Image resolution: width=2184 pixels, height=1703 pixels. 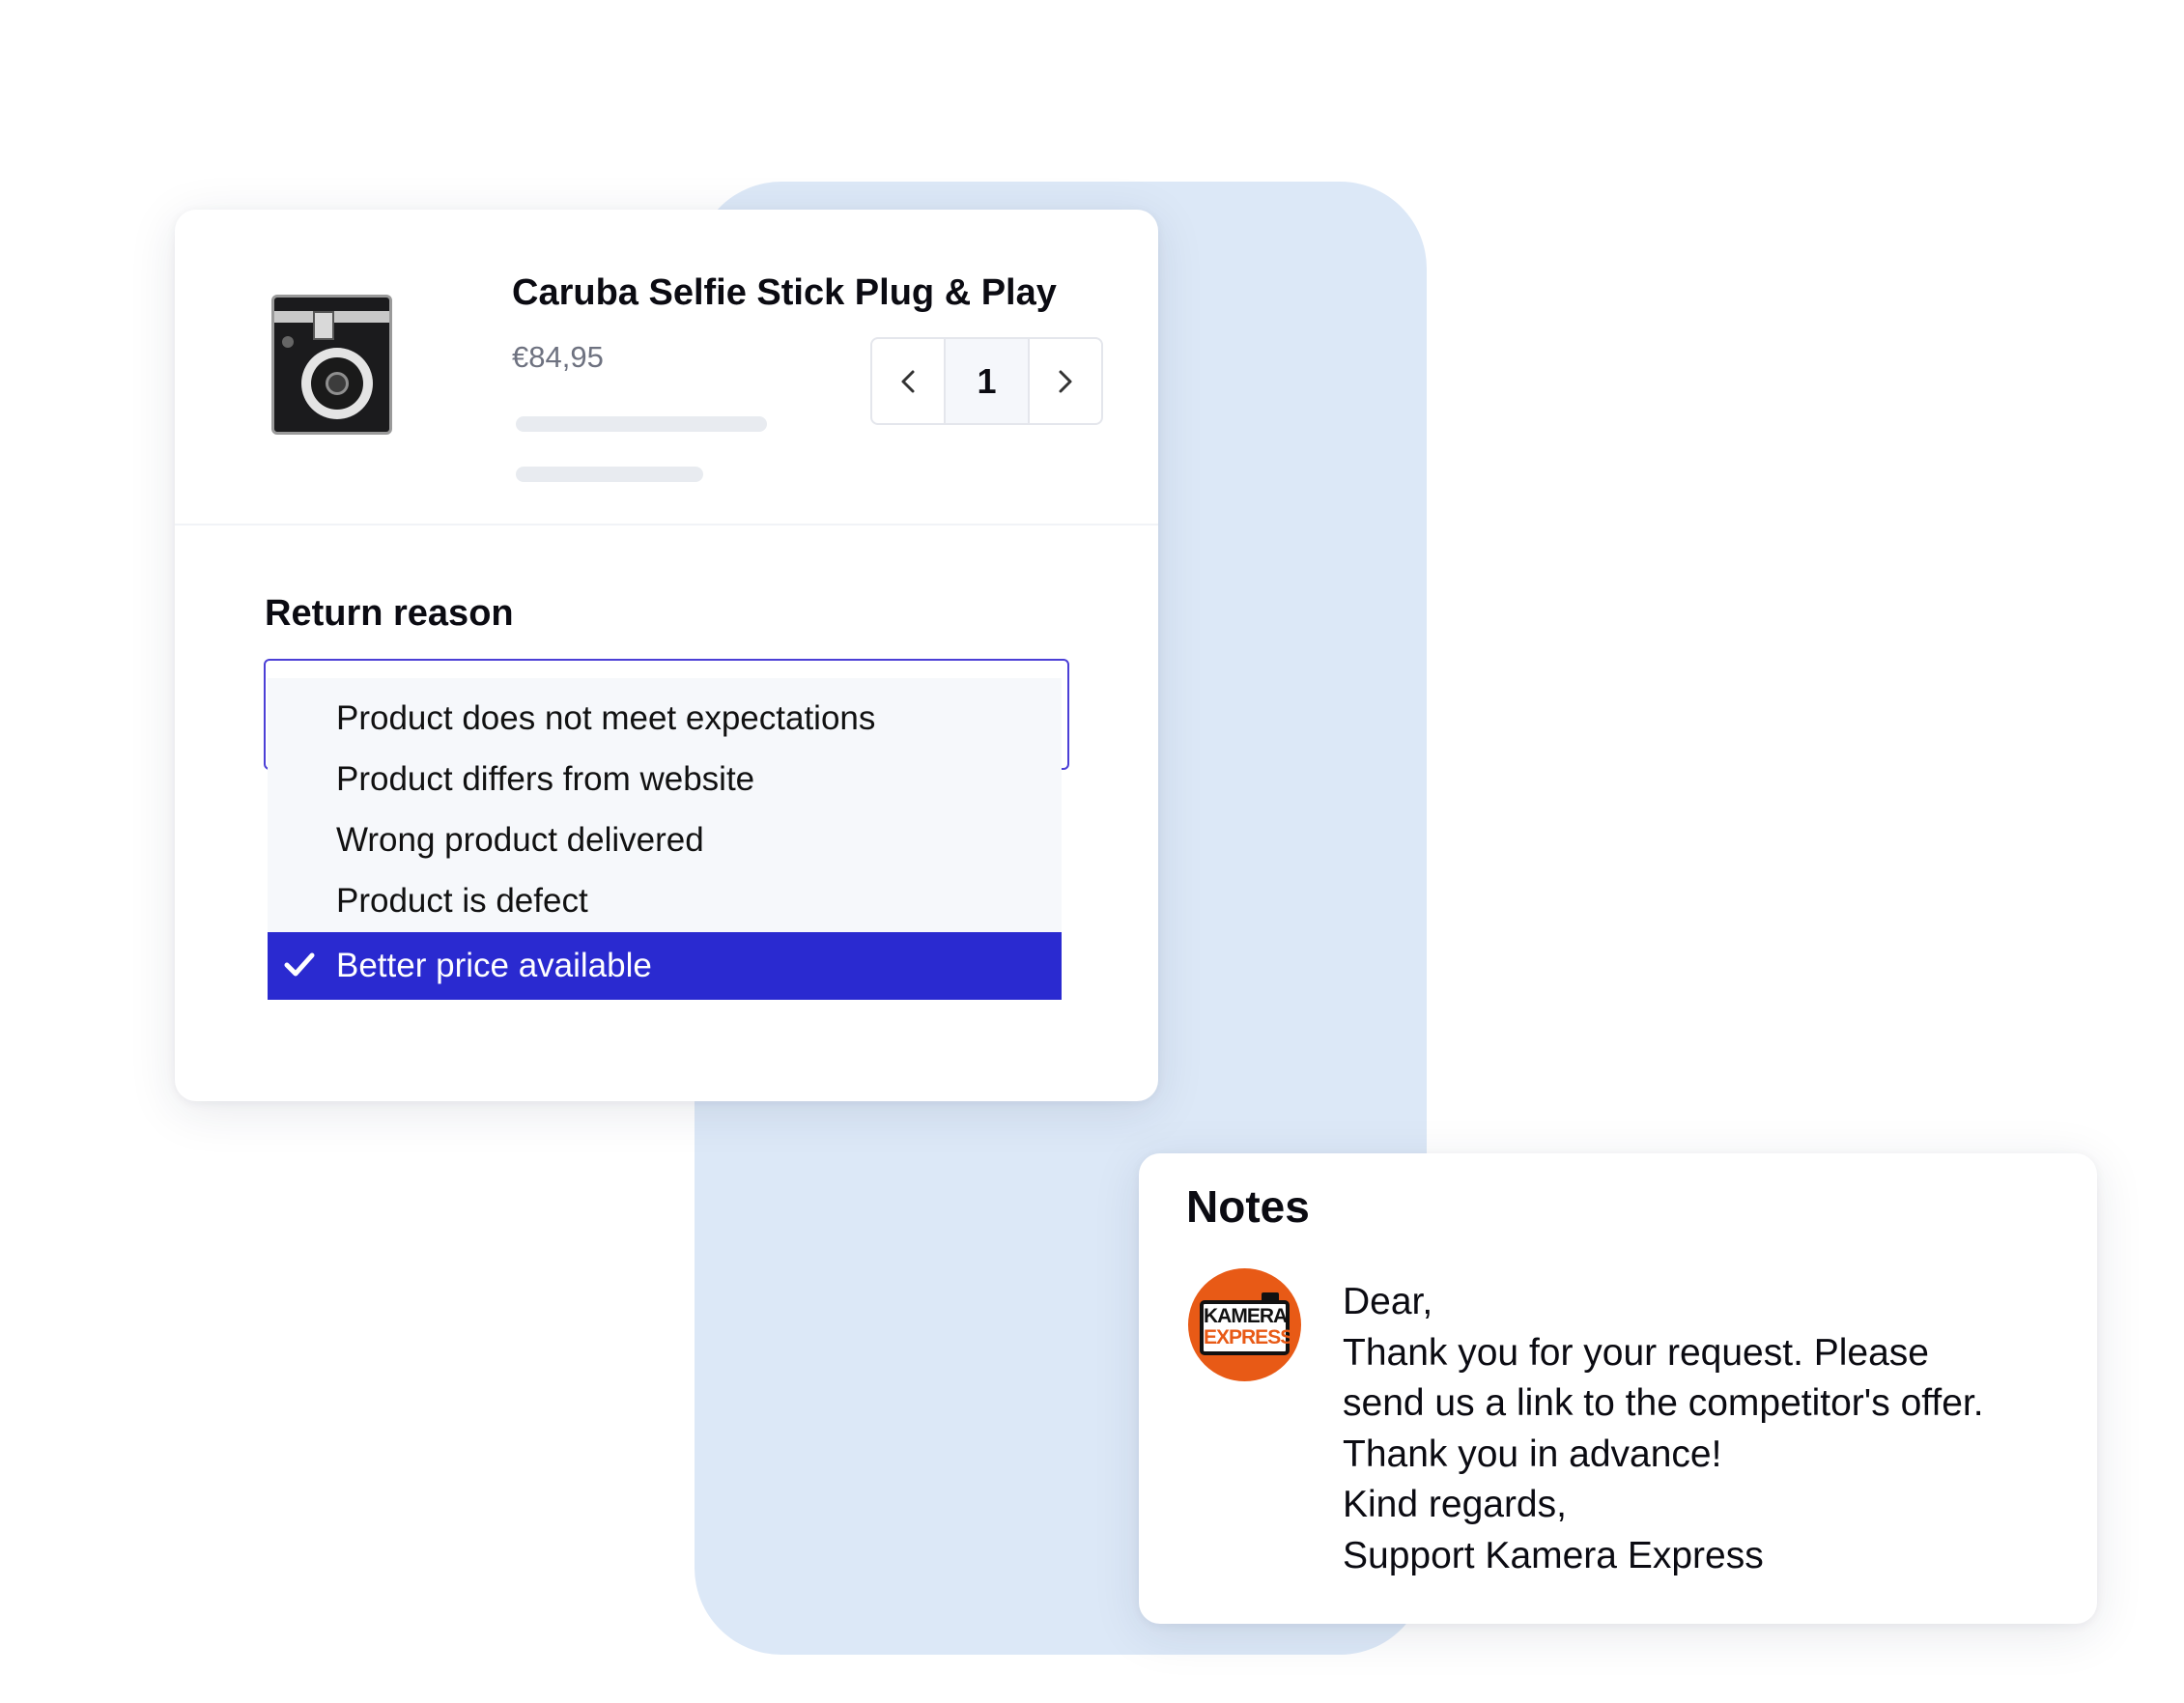 I want to click on chevron-left-icon, so click(x=908, y=381).